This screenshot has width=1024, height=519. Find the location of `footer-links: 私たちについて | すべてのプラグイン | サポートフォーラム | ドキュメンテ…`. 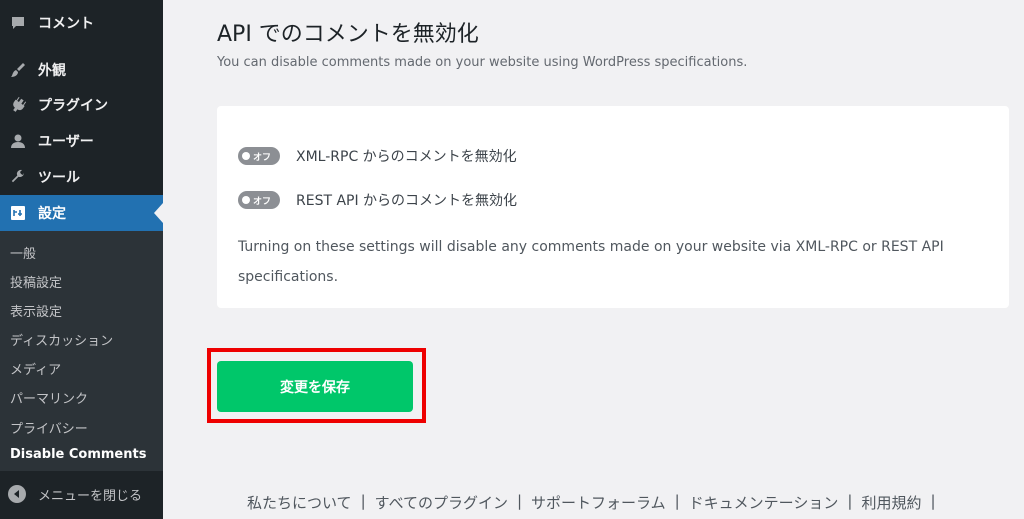

footer-links: 私たちについて | すべてのプラグイン | サポートフォーラム | ドキュメンテ… is located at coordinates (596, 502).